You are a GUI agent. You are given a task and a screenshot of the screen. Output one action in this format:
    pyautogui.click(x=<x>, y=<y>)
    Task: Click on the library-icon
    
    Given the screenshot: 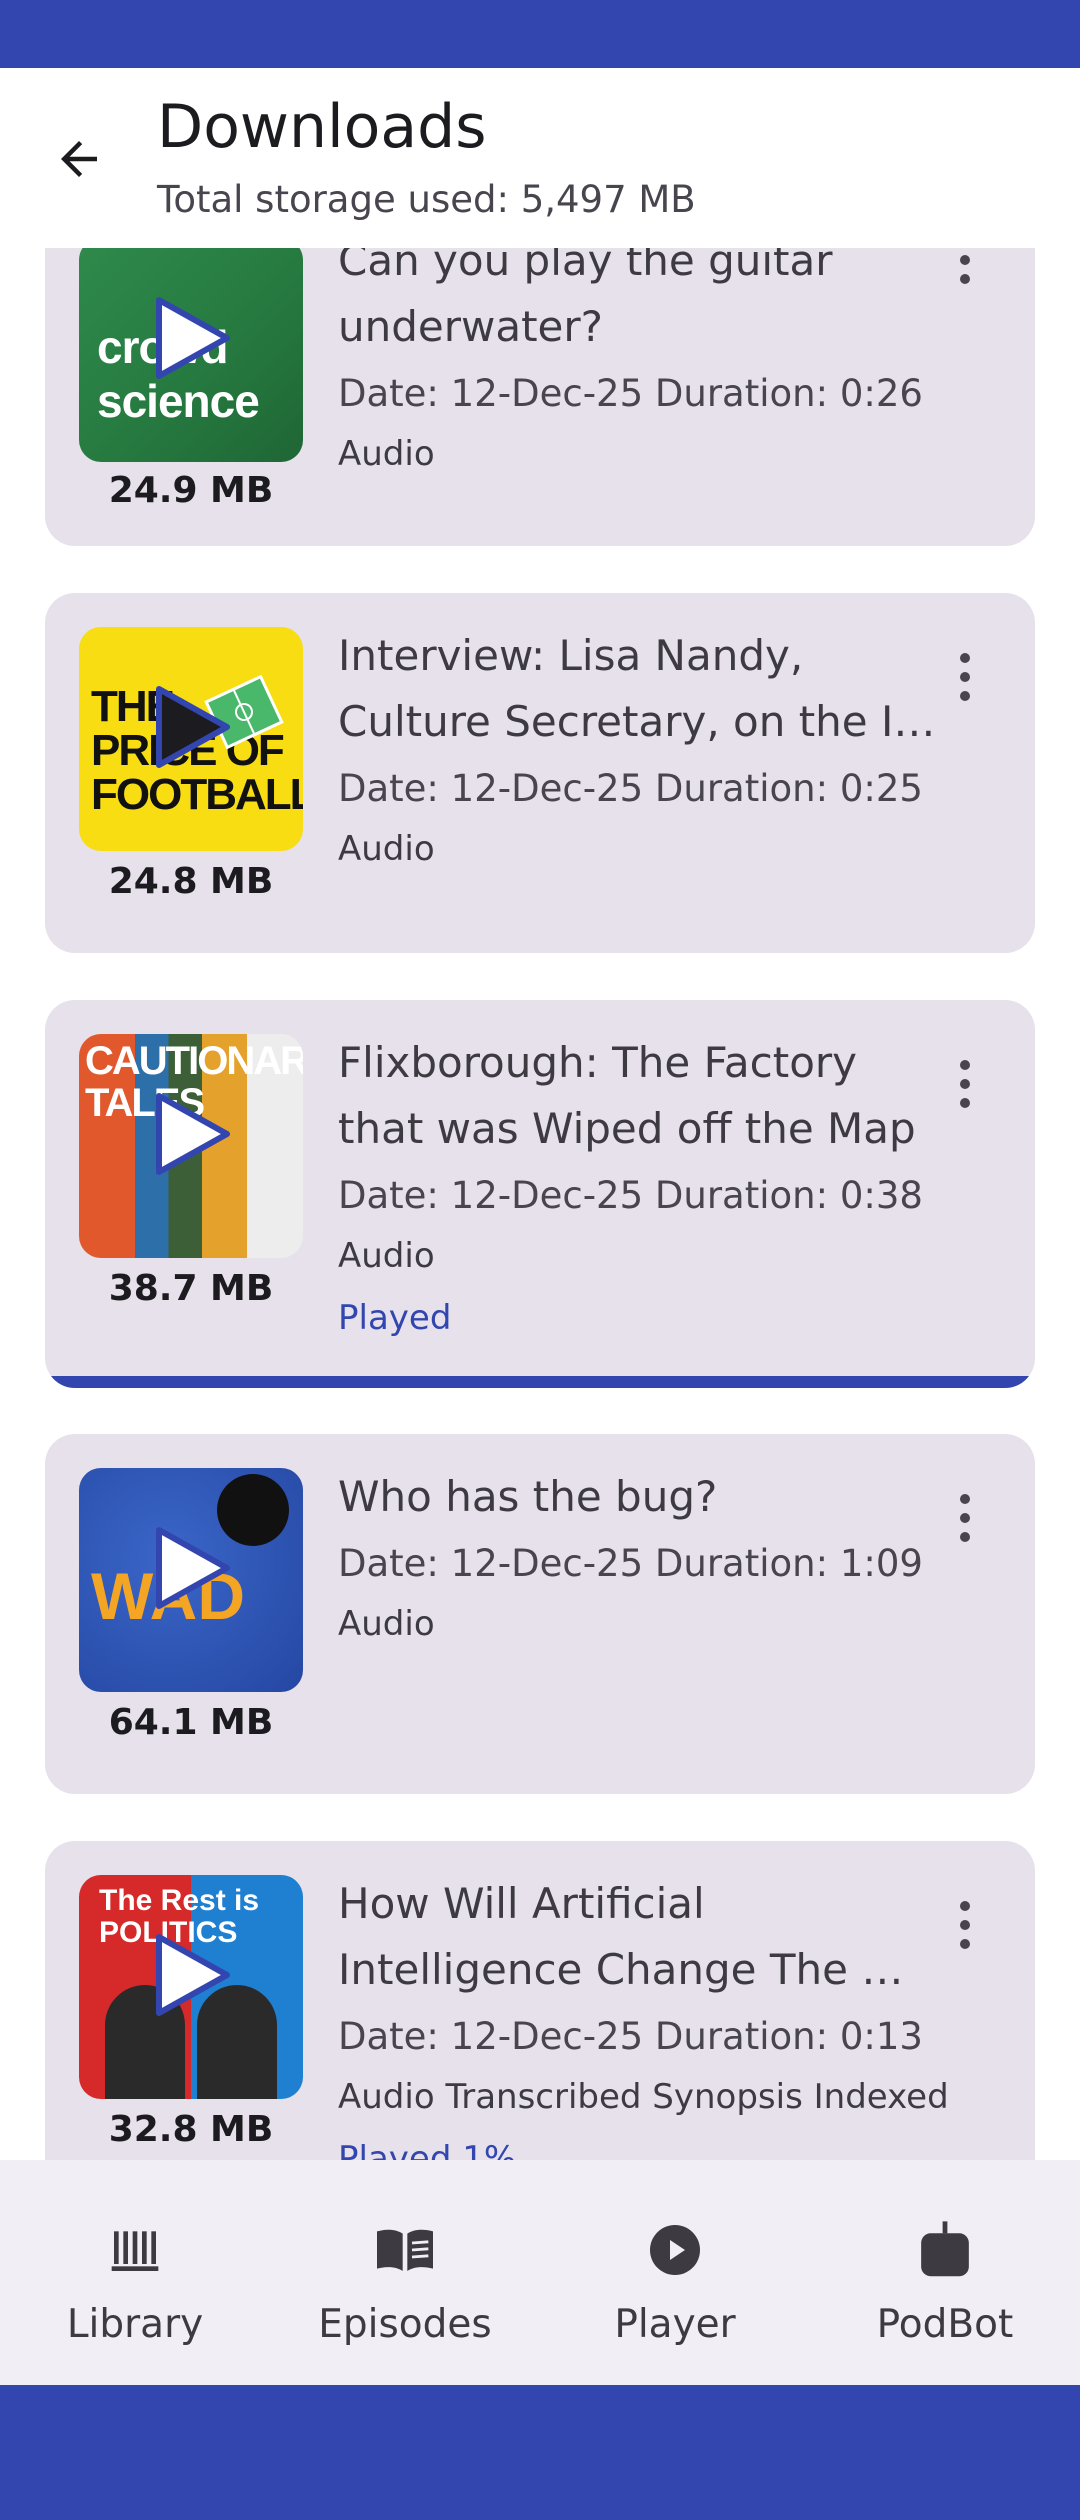 What is the action you would take?
    pyautogui.click(x=135, y=2251)
    